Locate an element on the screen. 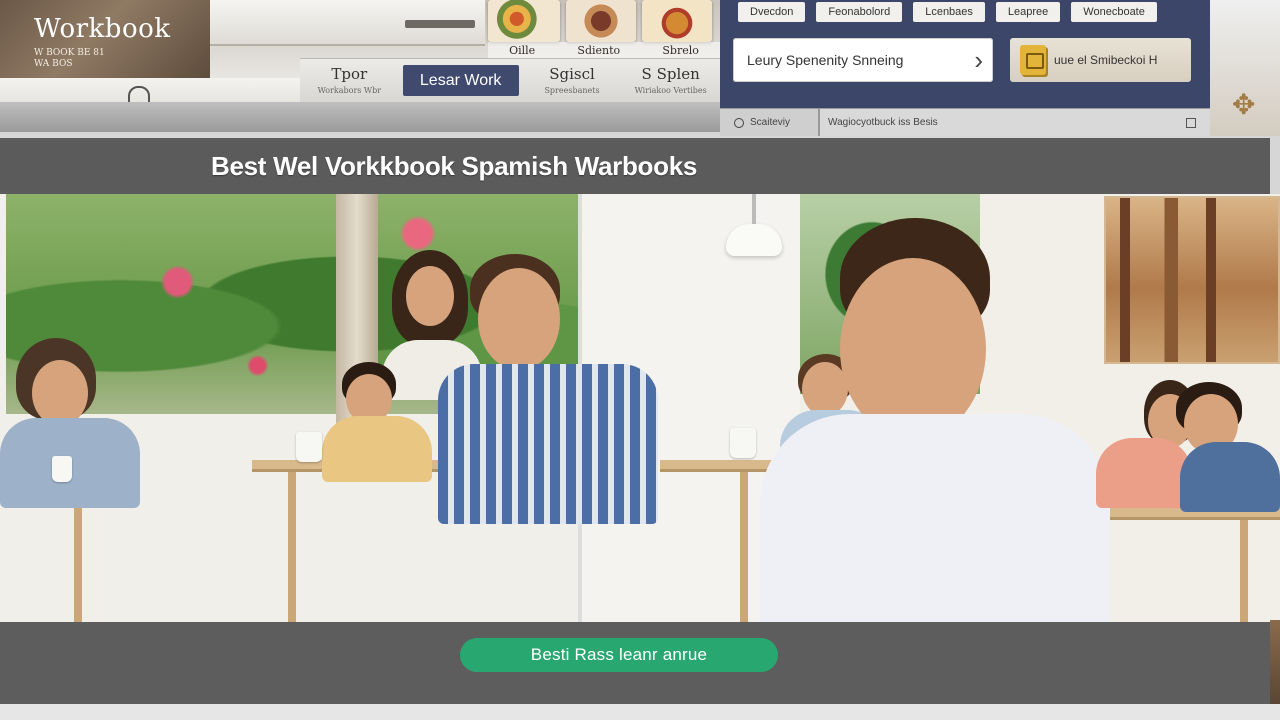 The height and width of the screenshot is (720, 1280). page-title: Best Wel Vorkkbook Spamish Warbooks is located at coordinates (454, 165).